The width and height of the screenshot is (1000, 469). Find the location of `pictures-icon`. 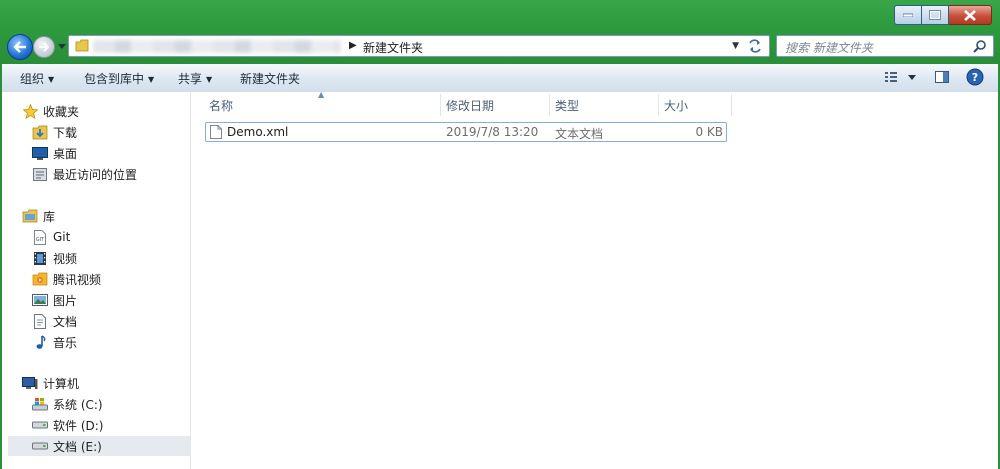

pictures-icon is located at coordinates (40, 300).